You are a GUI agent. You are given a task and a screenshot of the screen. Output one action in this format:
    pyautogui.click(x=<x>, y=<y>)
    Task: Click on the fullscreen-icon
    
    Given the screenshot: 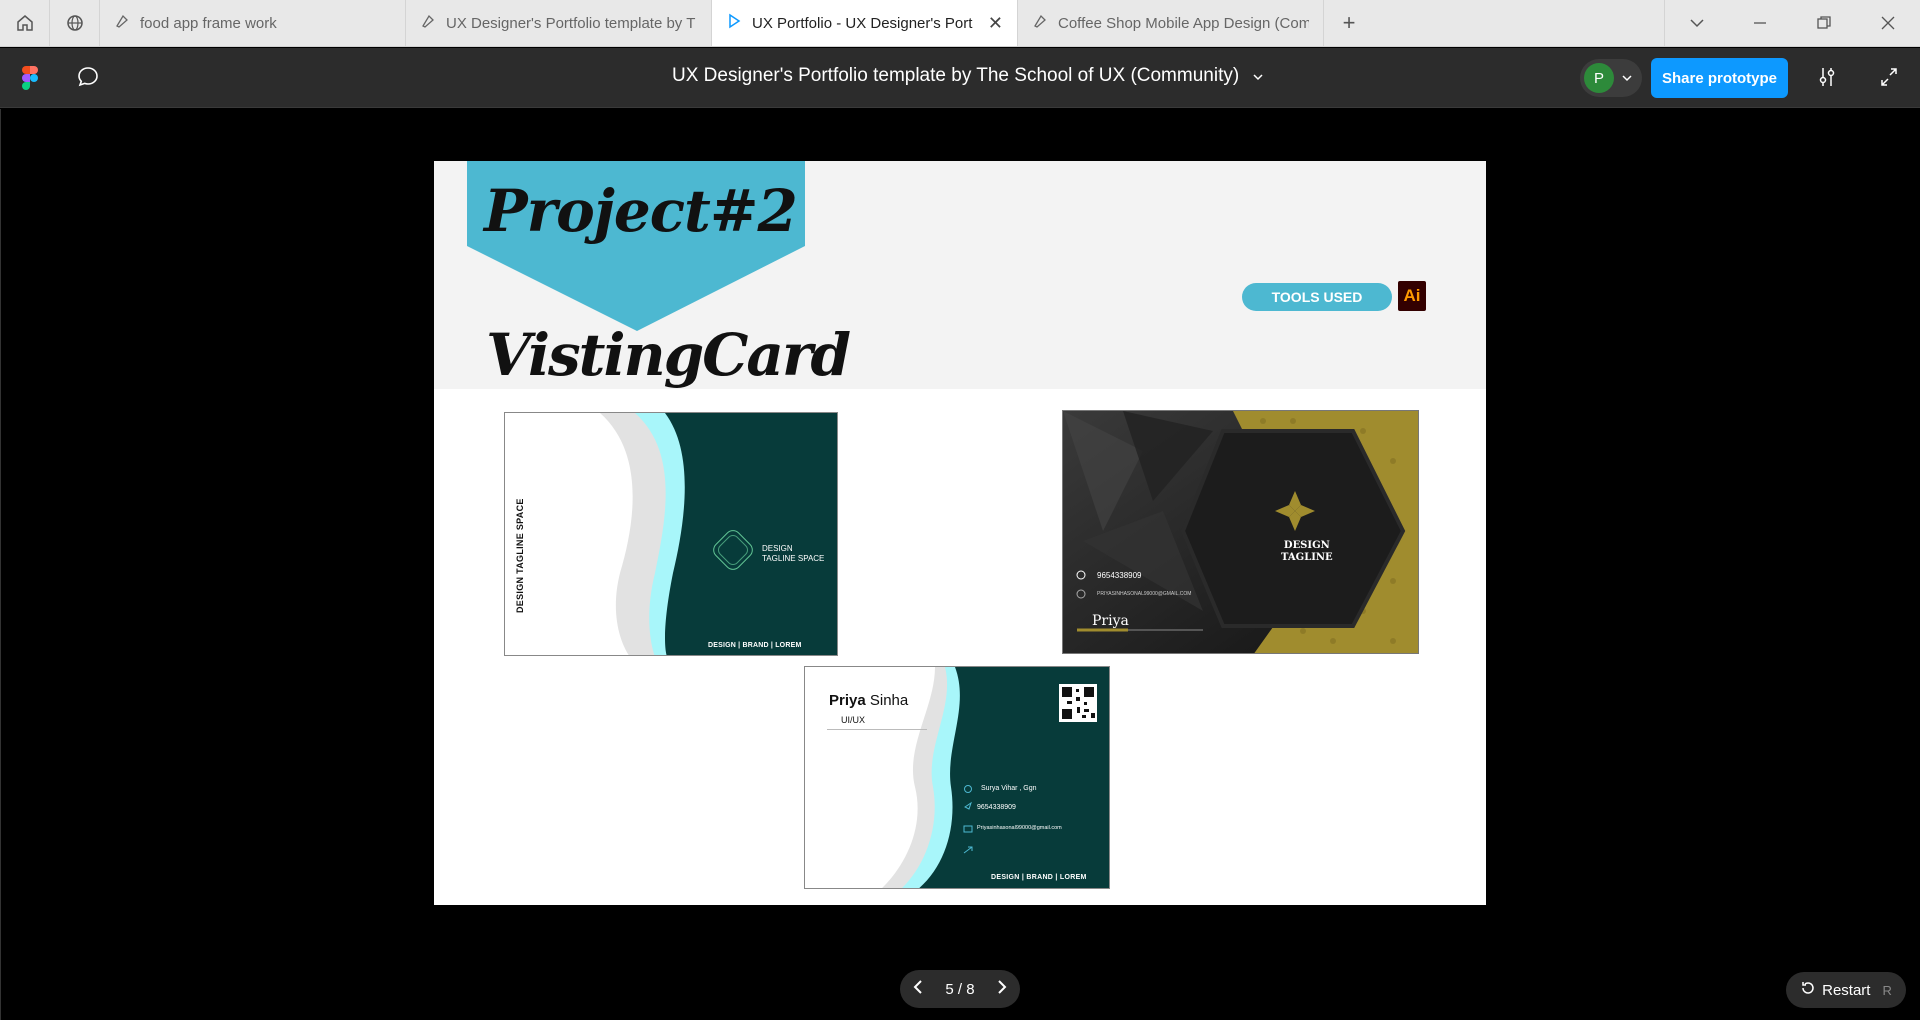 What is the action you would take?
    pyautogui.click(x=1889, y=79)
    